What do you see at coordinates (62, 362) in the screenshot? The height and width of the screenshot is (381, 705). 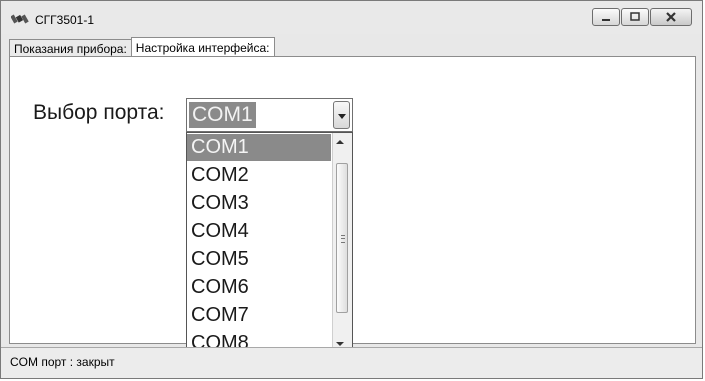 I see `com-port-status: COM порт : закрыт` at bounding box center [62, 362].